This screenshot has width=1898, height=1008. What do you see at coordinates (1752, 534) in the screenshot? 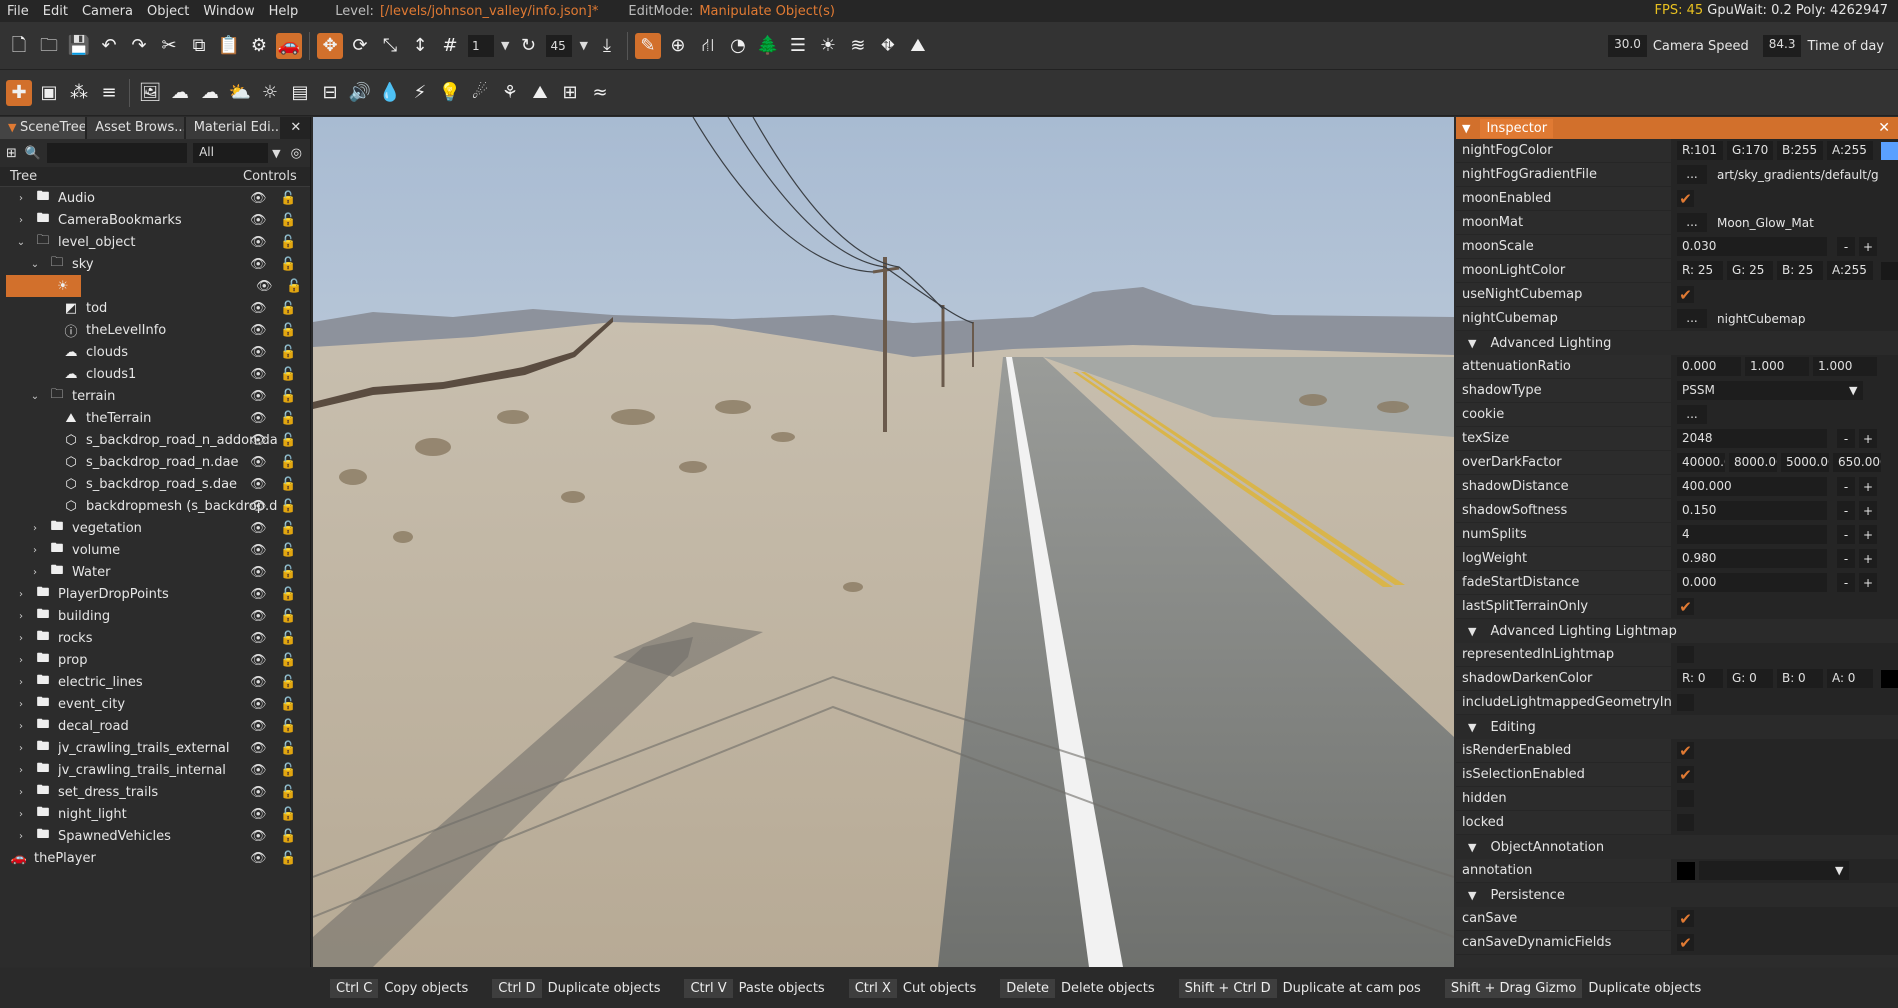
I see `numeric-input: 4` at bounding box center [1752, 534].